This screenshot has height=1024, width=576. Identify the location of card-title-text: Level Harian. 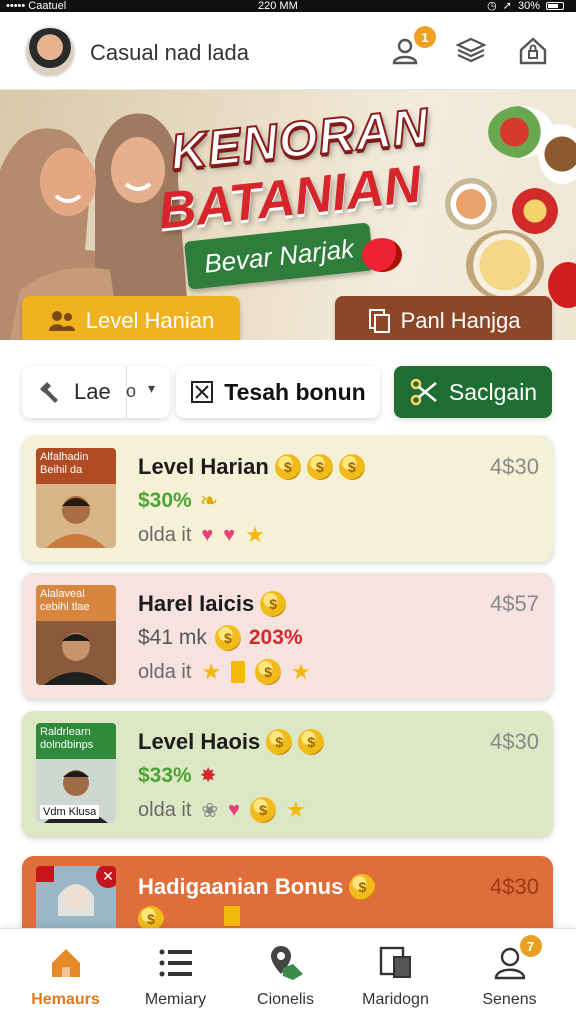
(203, 466).